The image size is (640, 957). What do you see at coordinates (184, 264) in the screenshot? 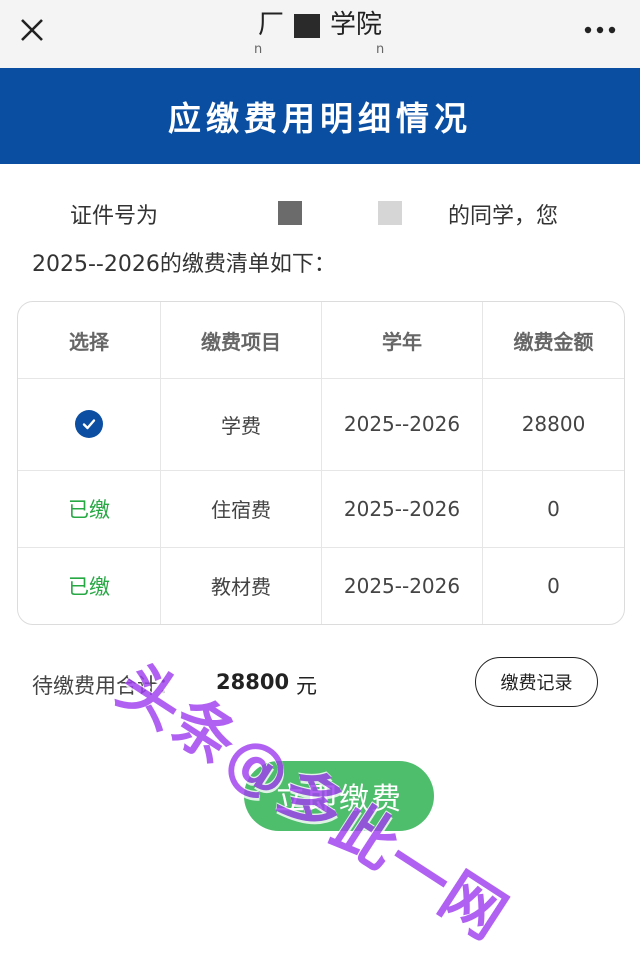
I see `intro-line2: 2025--2026的缴费清单如下：` at bounding box center [184, 264].